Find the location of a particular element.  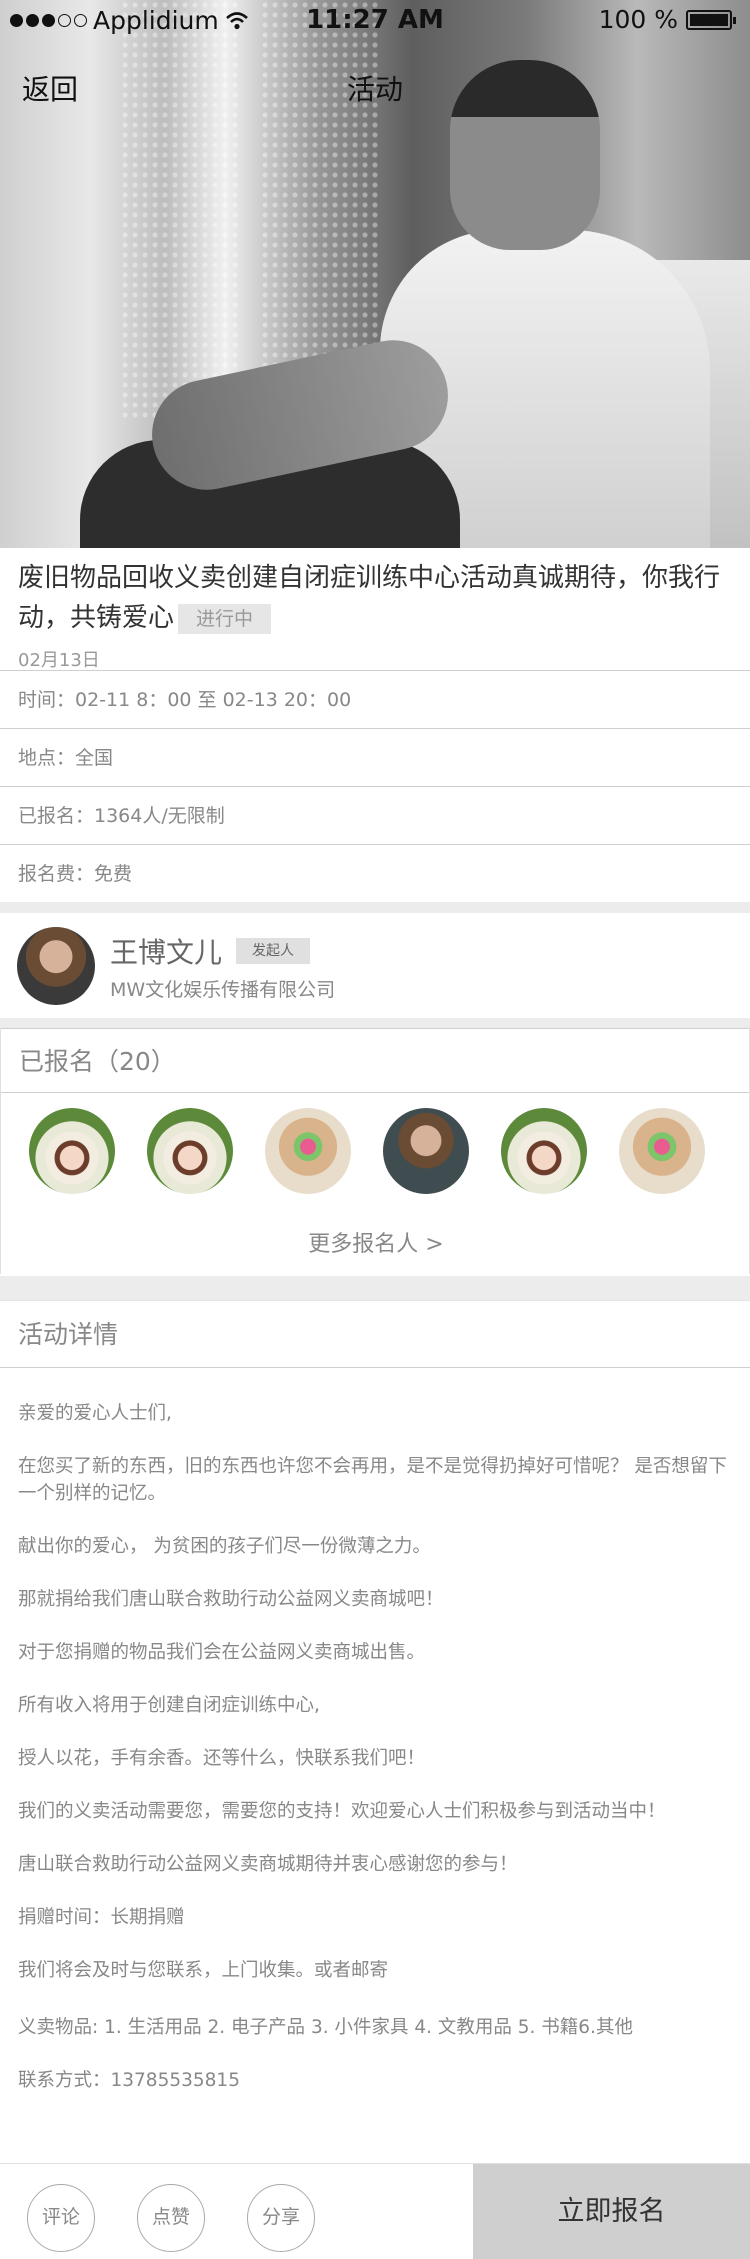

share-button: 分享 is located at coordinates (281, 2218).